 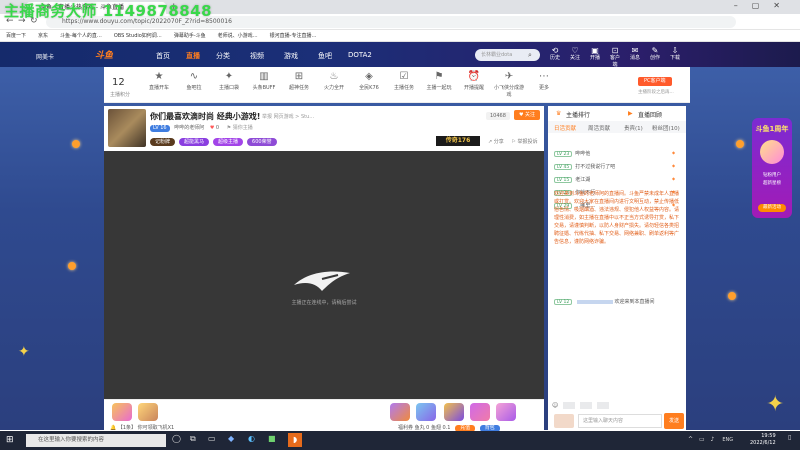 I want to click on notification-icon: ▯, so click(x=789, y=437).